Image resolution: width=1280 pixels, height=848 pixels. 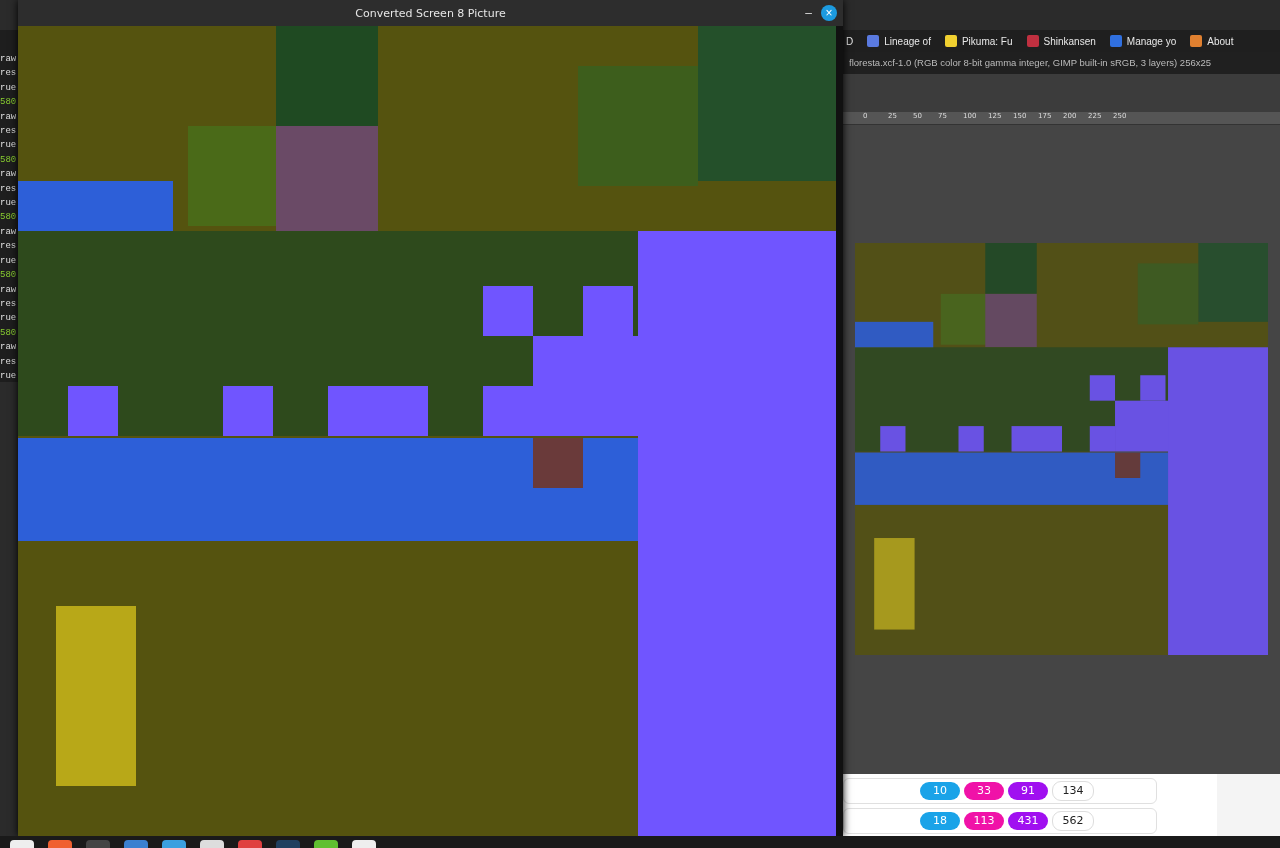 I want to click on minimize-button: –, so click(x=808, y=13).